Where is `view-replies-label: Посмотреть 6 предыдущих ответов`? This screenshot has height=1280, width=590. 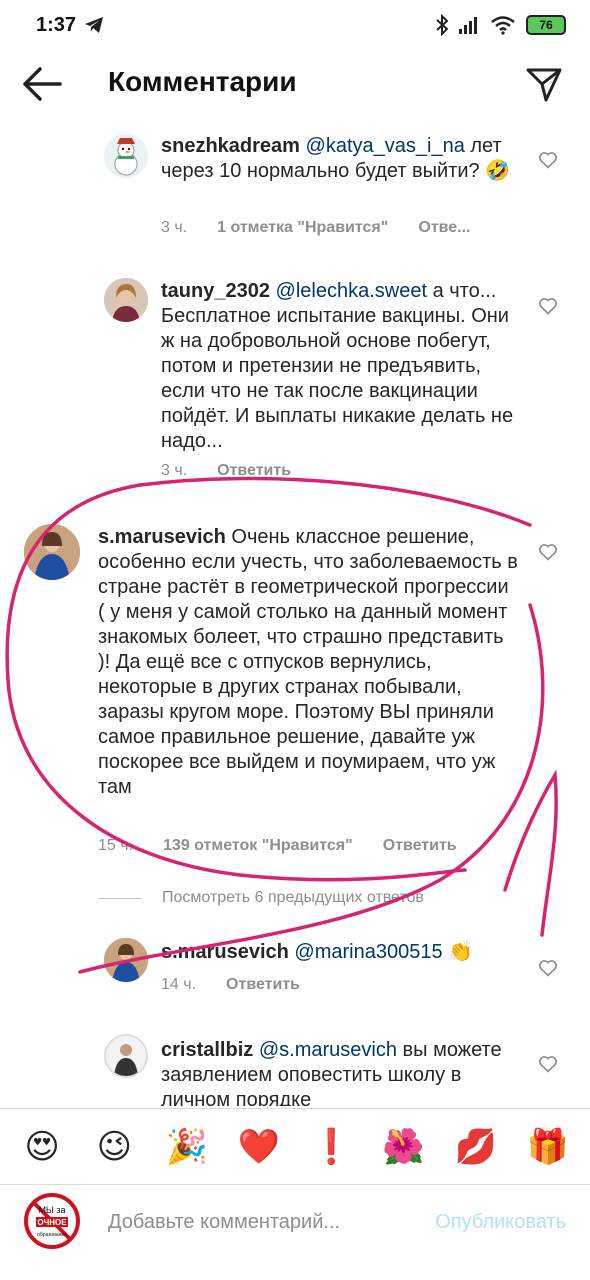 view-replies-label: Посмотреть 6 предыдущих ответов is located at coordinates (293, 898).